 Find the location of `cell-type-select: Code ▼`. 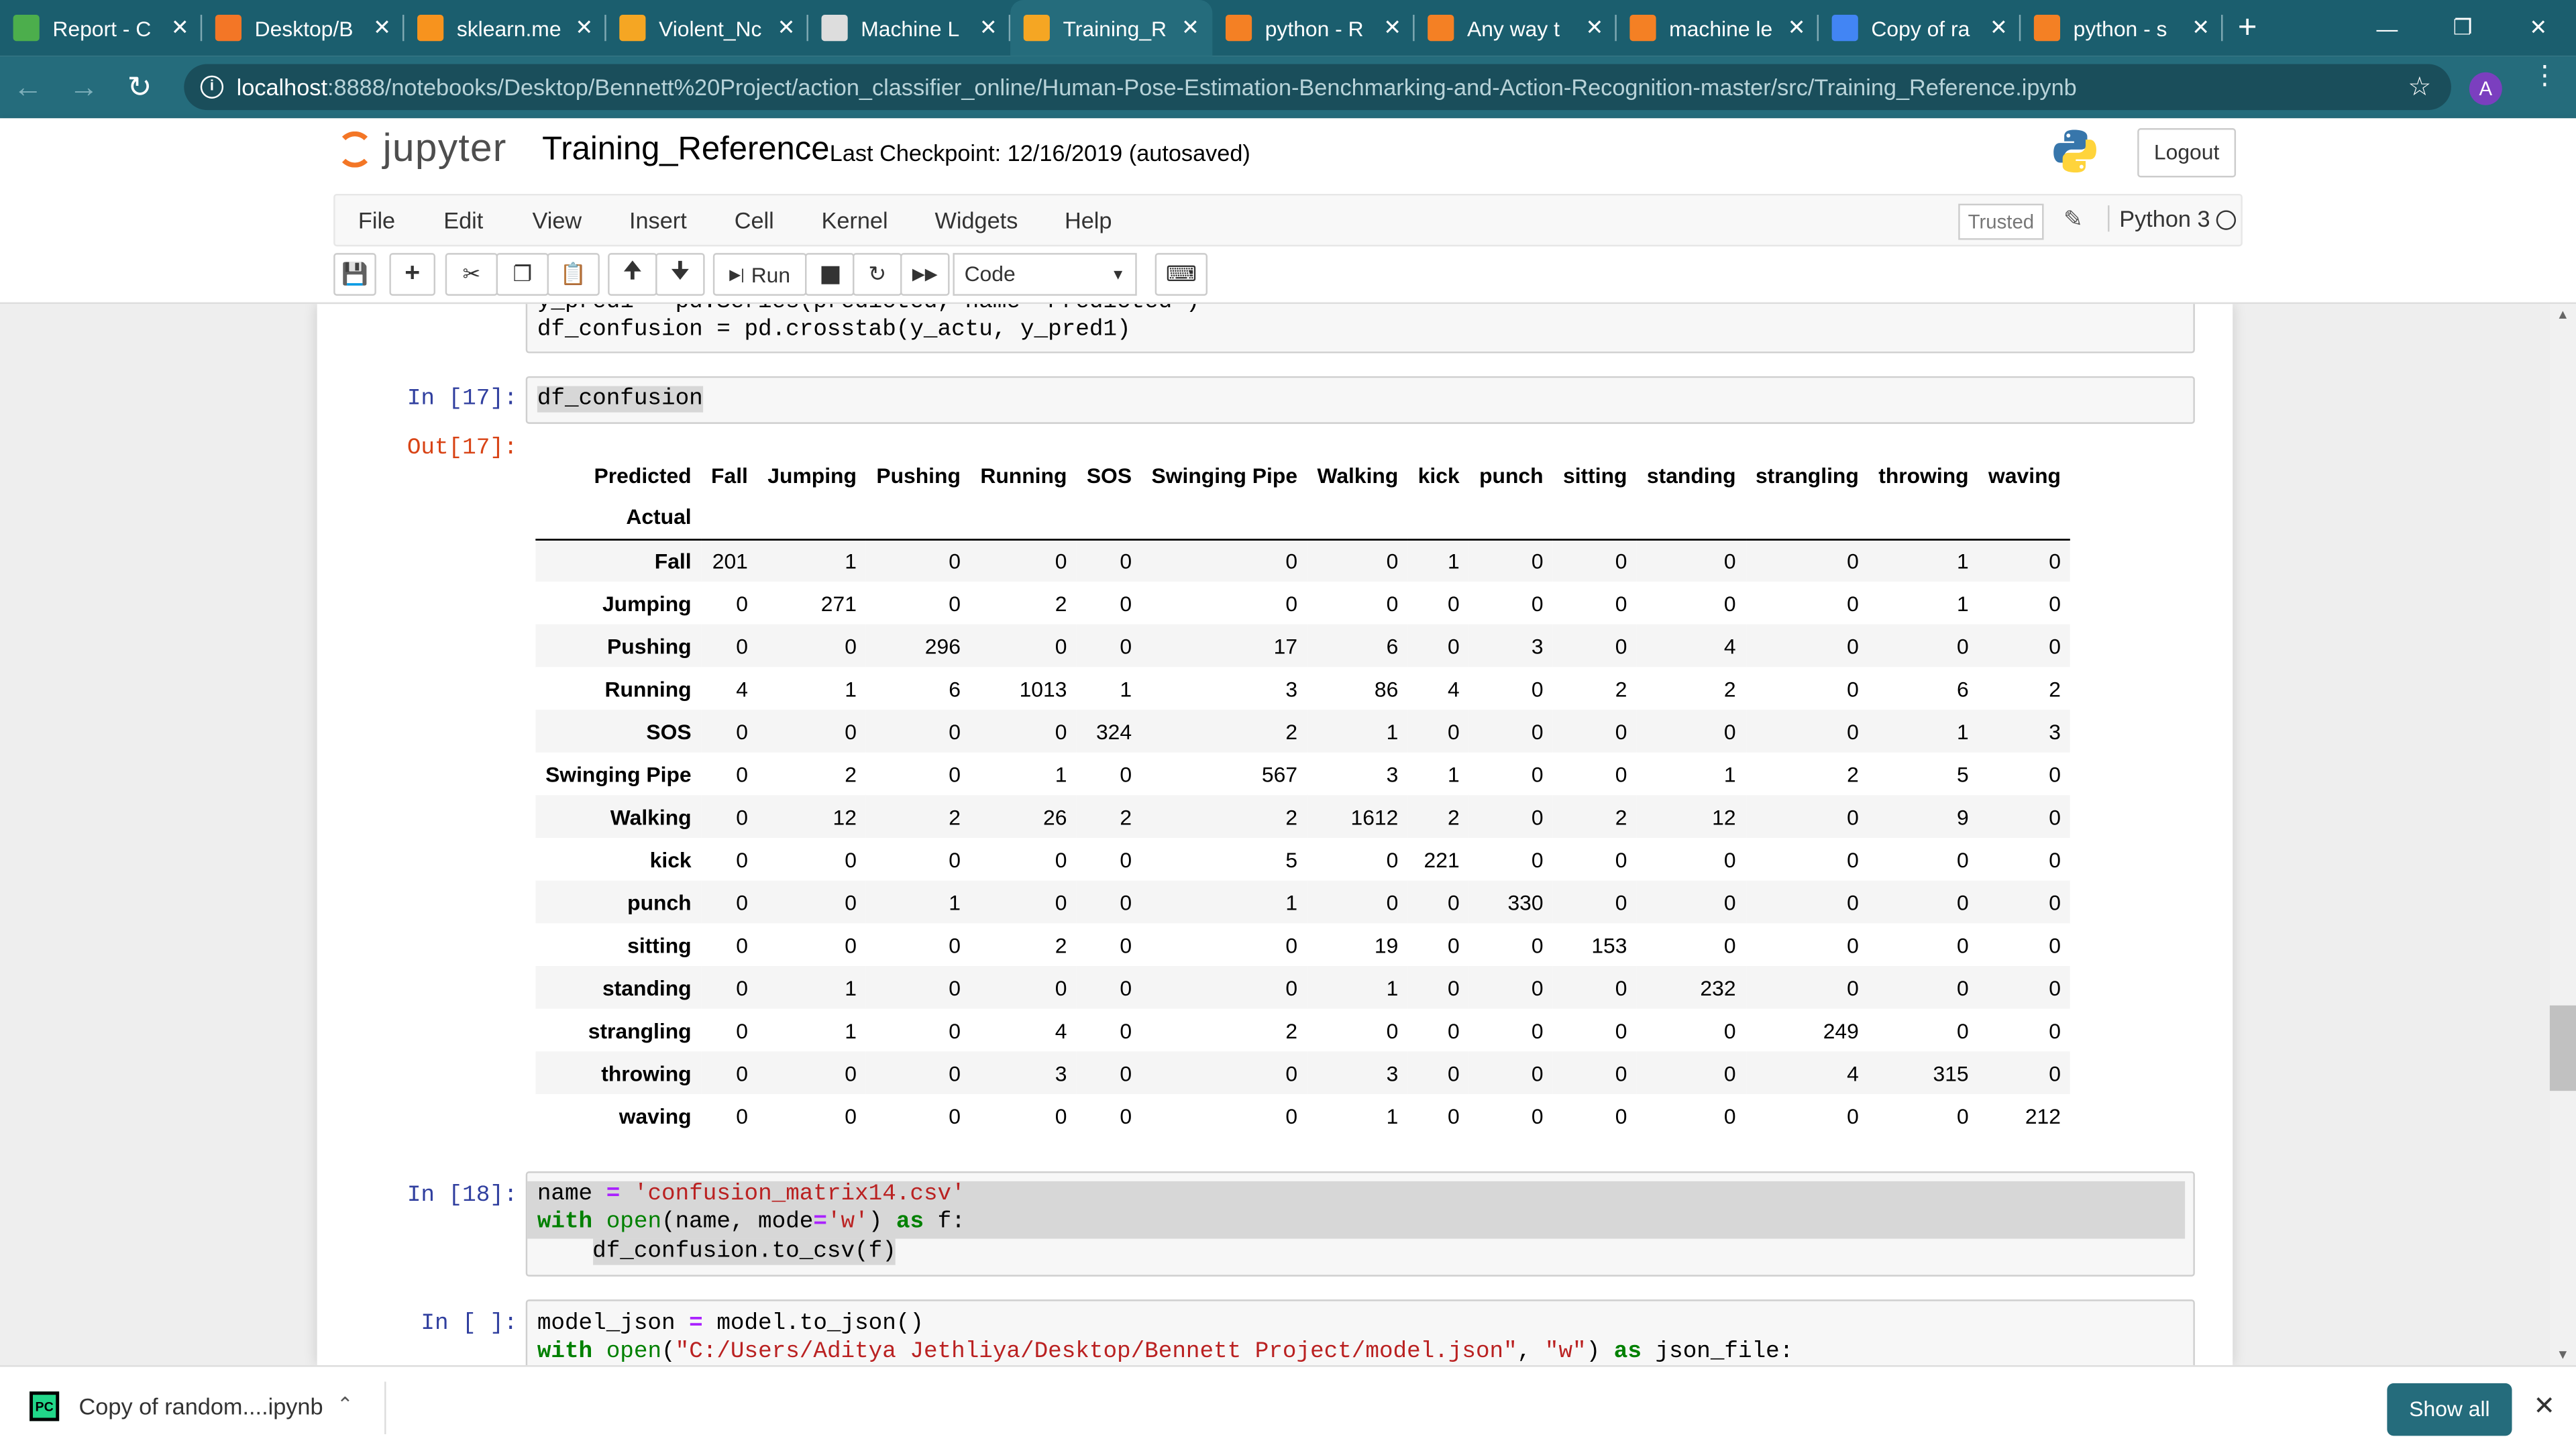

cell-type-select: Code ▼ is located at coordinates (1045, 274).